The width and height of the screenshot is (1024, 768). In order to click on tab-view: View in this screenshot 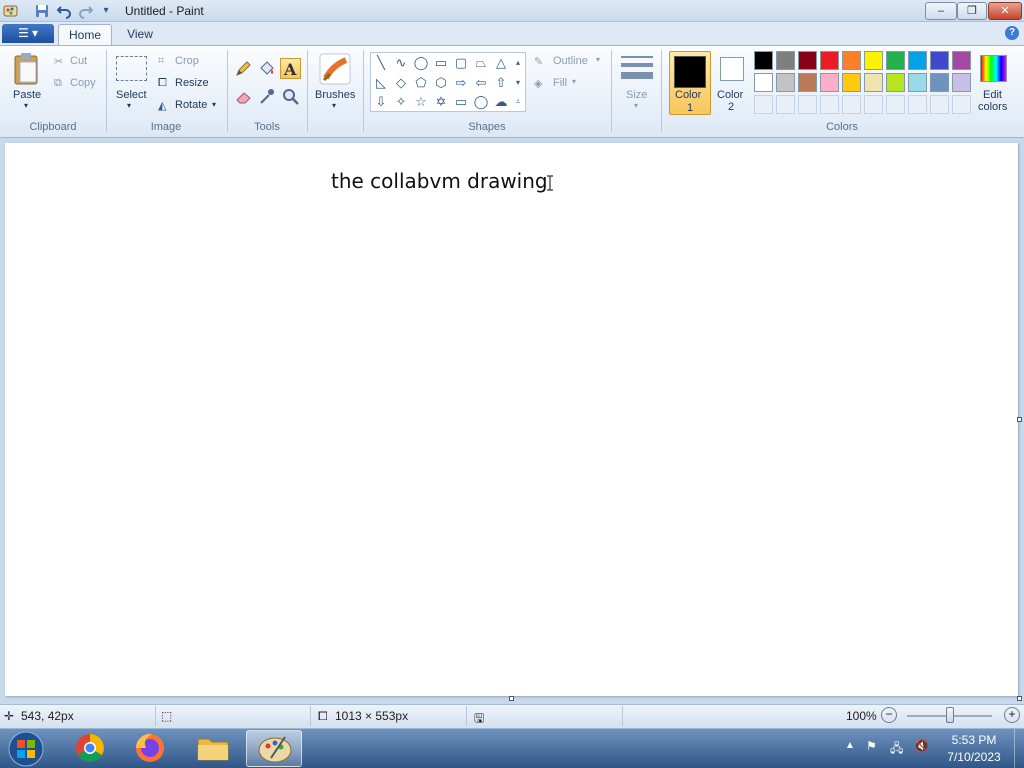, I will do `click(140, 35)`.